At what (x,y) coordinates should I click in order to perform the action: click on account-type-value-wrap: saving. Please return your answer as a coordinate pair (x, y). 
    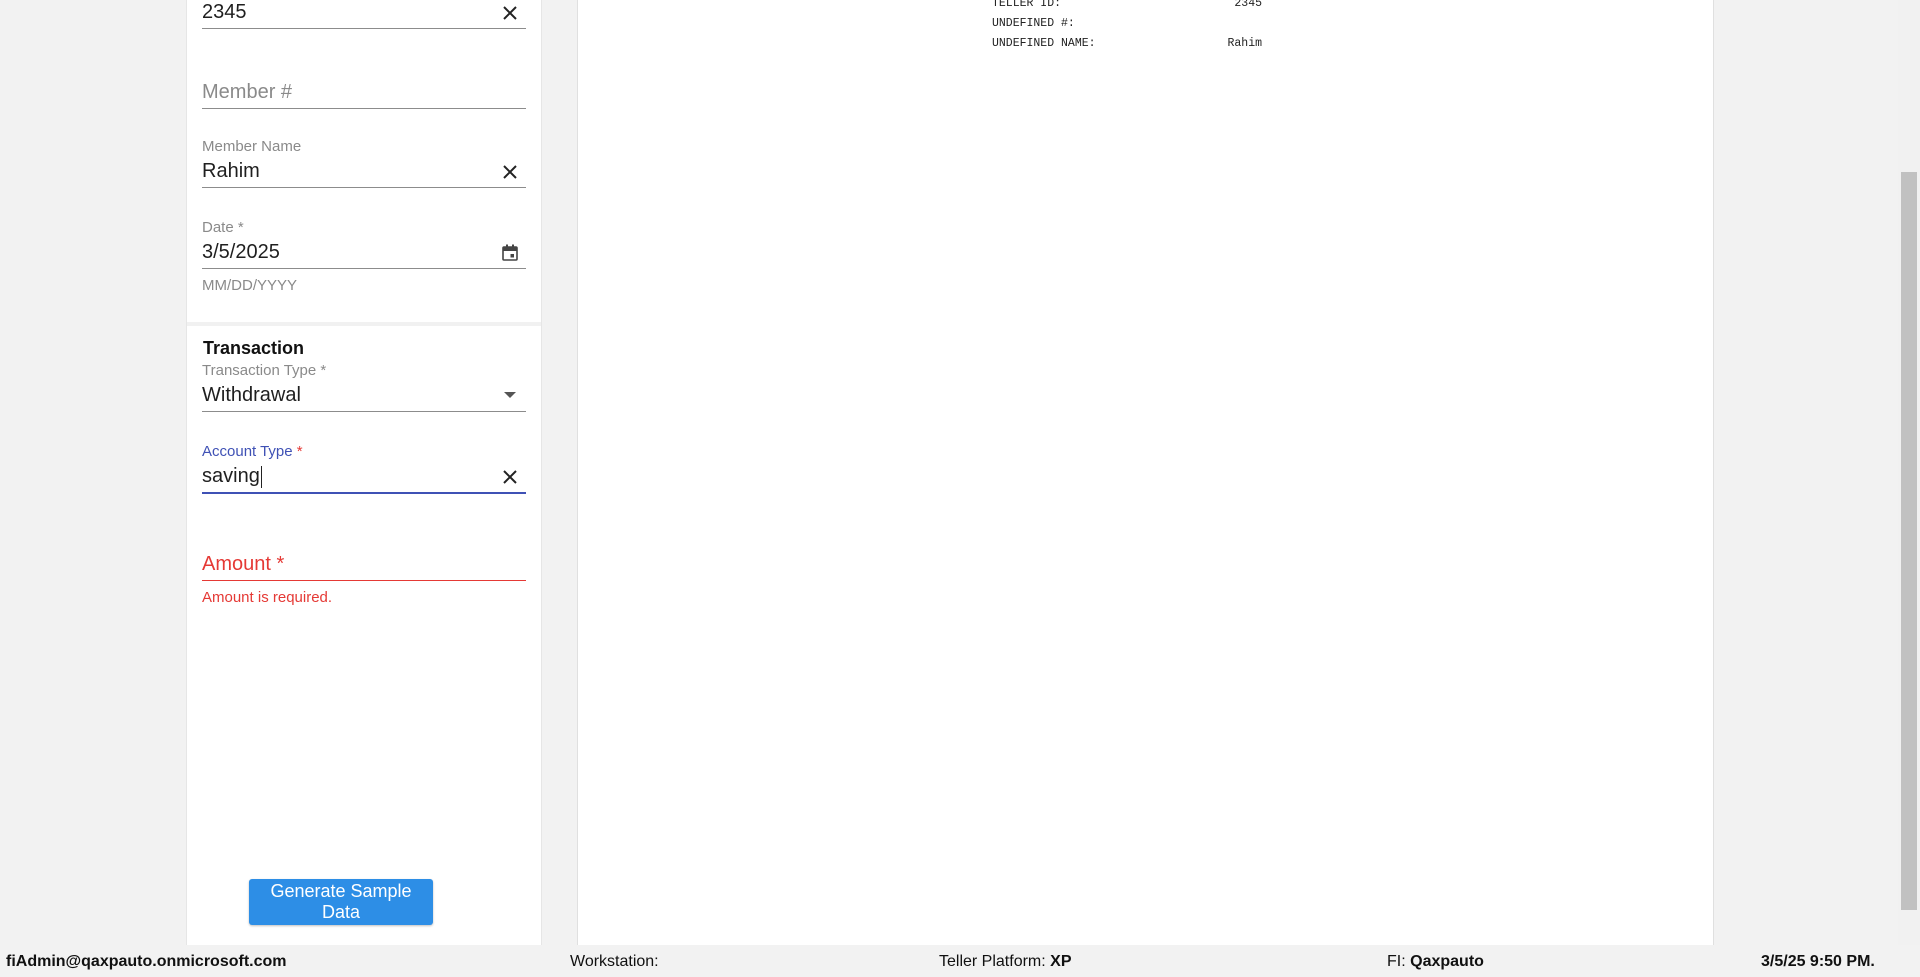
    Looking at the image, I should click on (350, 476).